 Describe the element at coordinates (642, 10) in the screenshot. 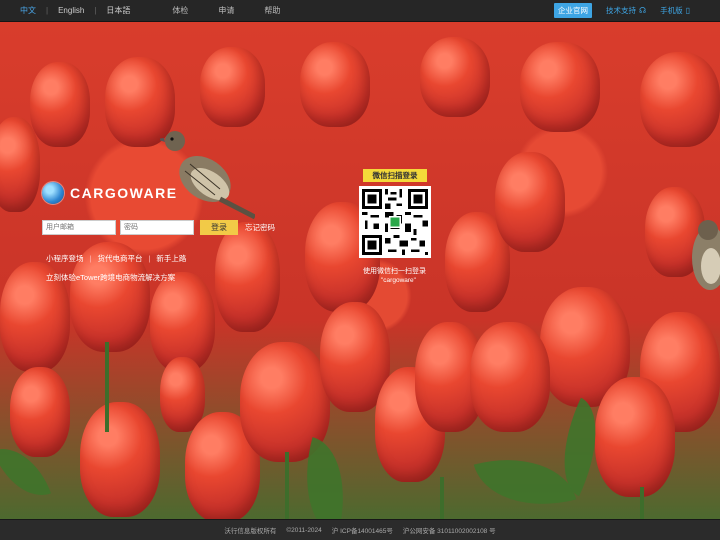

I see `headset-icon: ☊` at that location.